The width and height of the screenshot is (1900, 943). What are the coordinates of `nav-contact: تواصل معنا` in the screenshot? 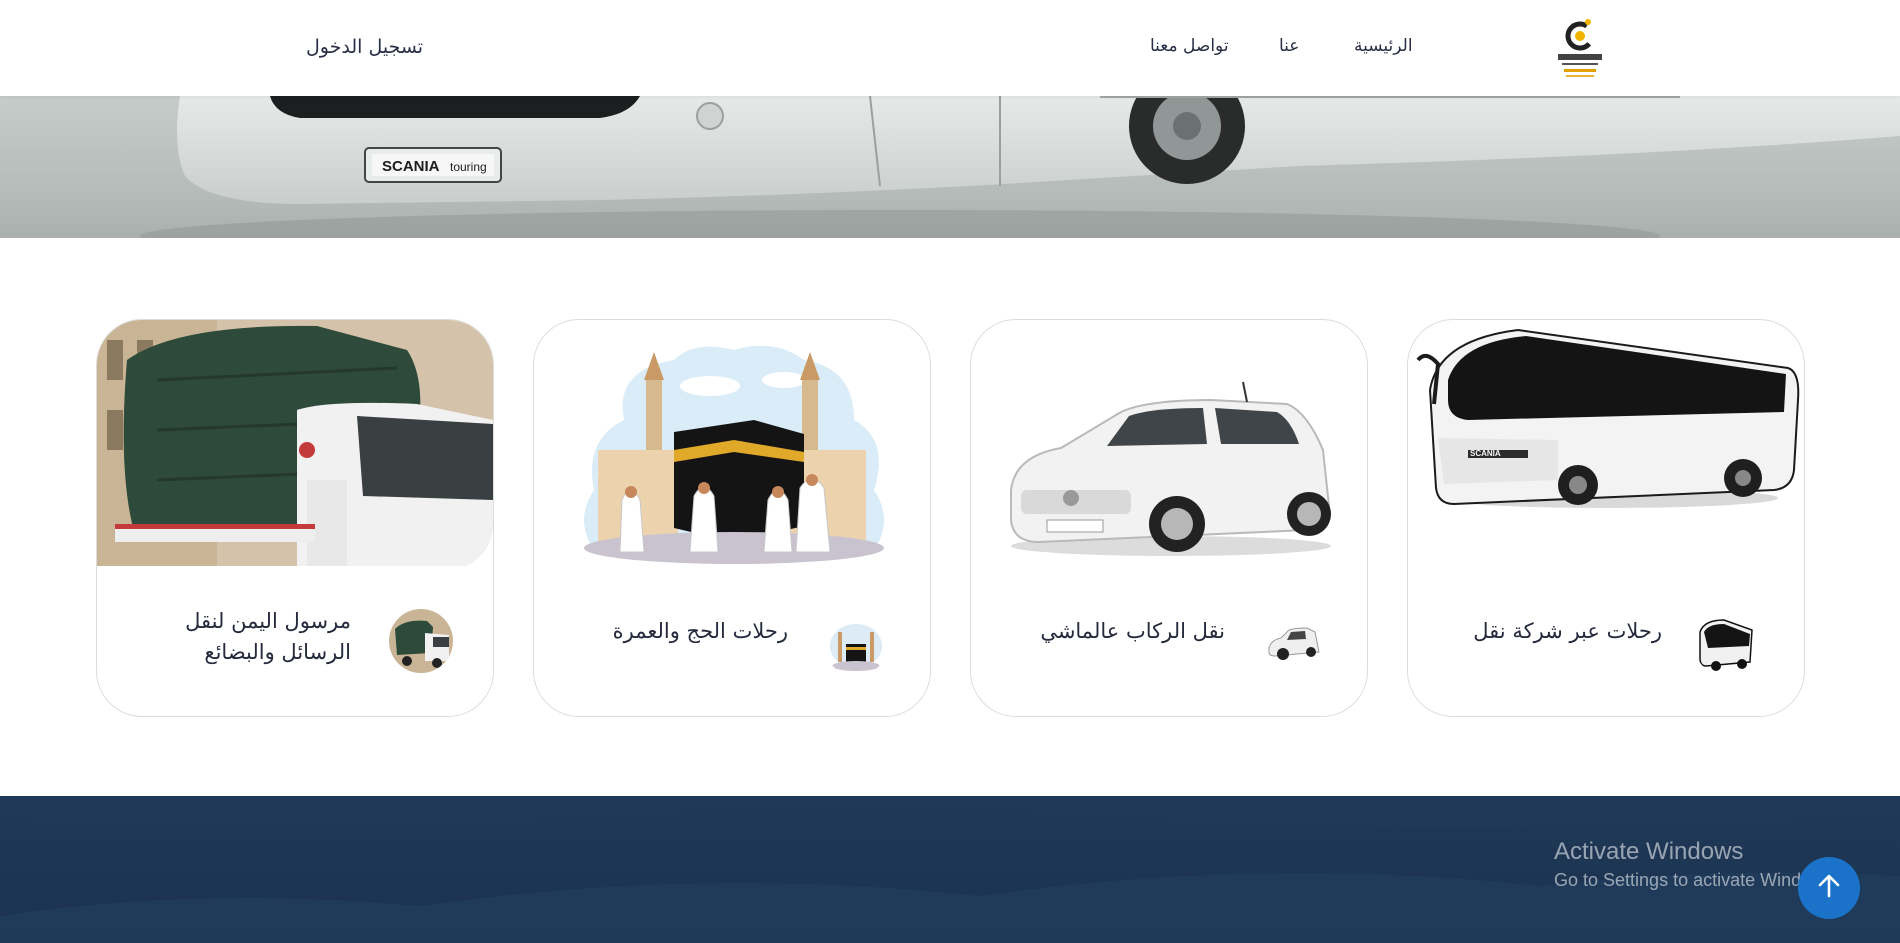 It's located at (1189, 46).